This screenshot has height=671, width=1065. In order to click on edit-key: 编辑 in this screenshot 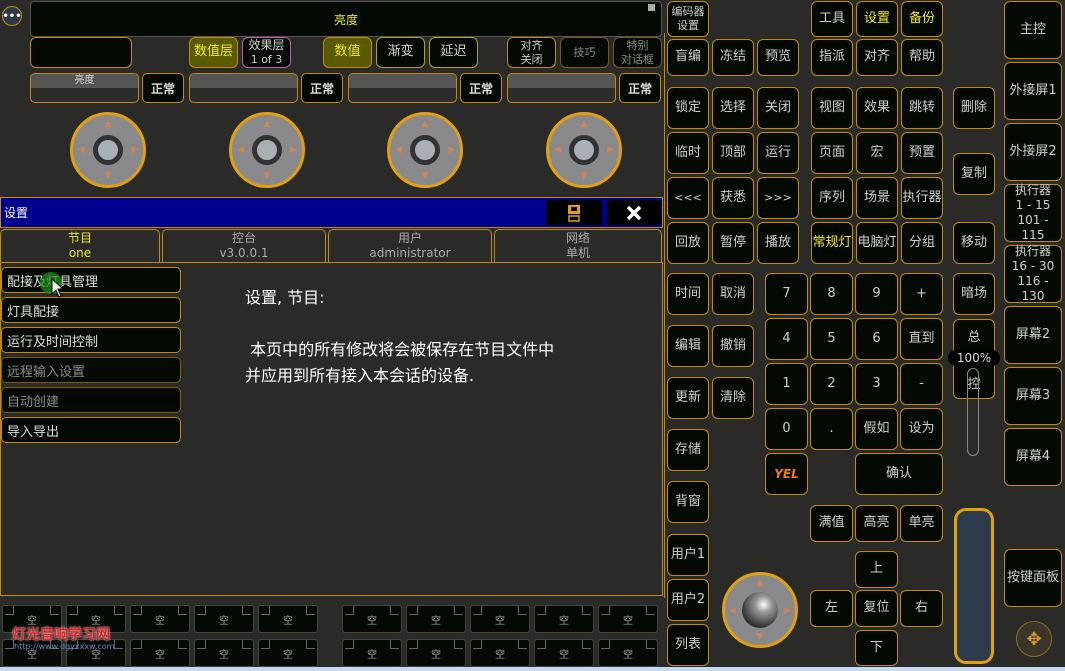, I will do `click(688, 346)`.